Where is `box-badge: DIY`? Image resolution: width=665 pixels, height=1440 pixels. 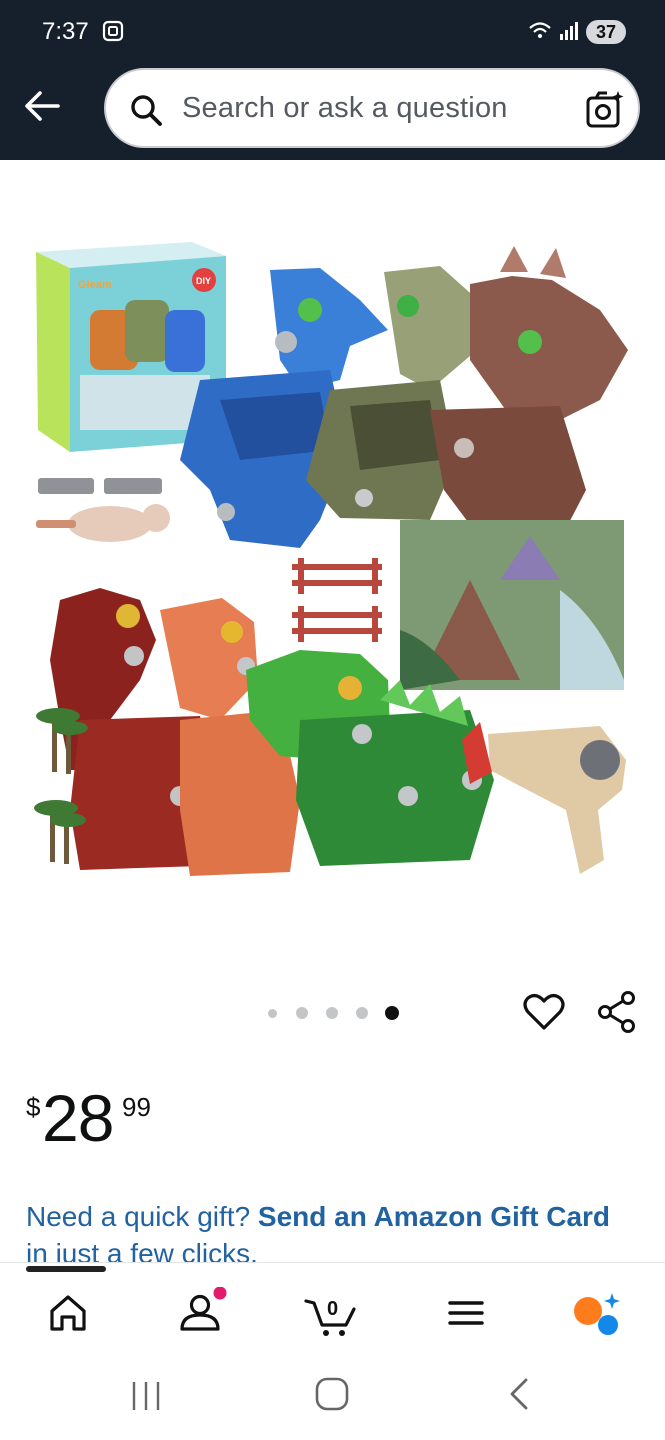
box-badge: DIY is located at coordinates (203, 281).